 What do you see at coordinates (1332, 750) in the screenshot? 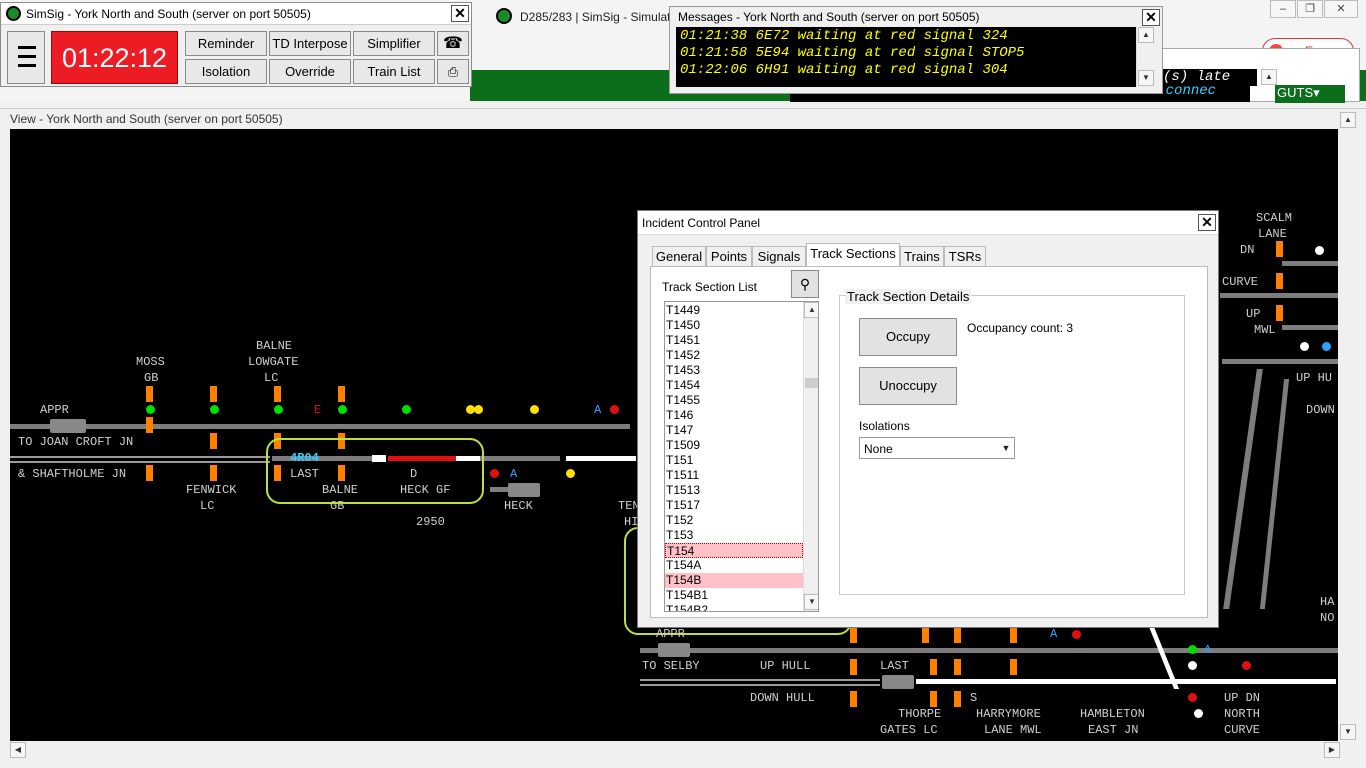
I see `scroll-right-icon: ▶` at bounding box center [1332, 750].